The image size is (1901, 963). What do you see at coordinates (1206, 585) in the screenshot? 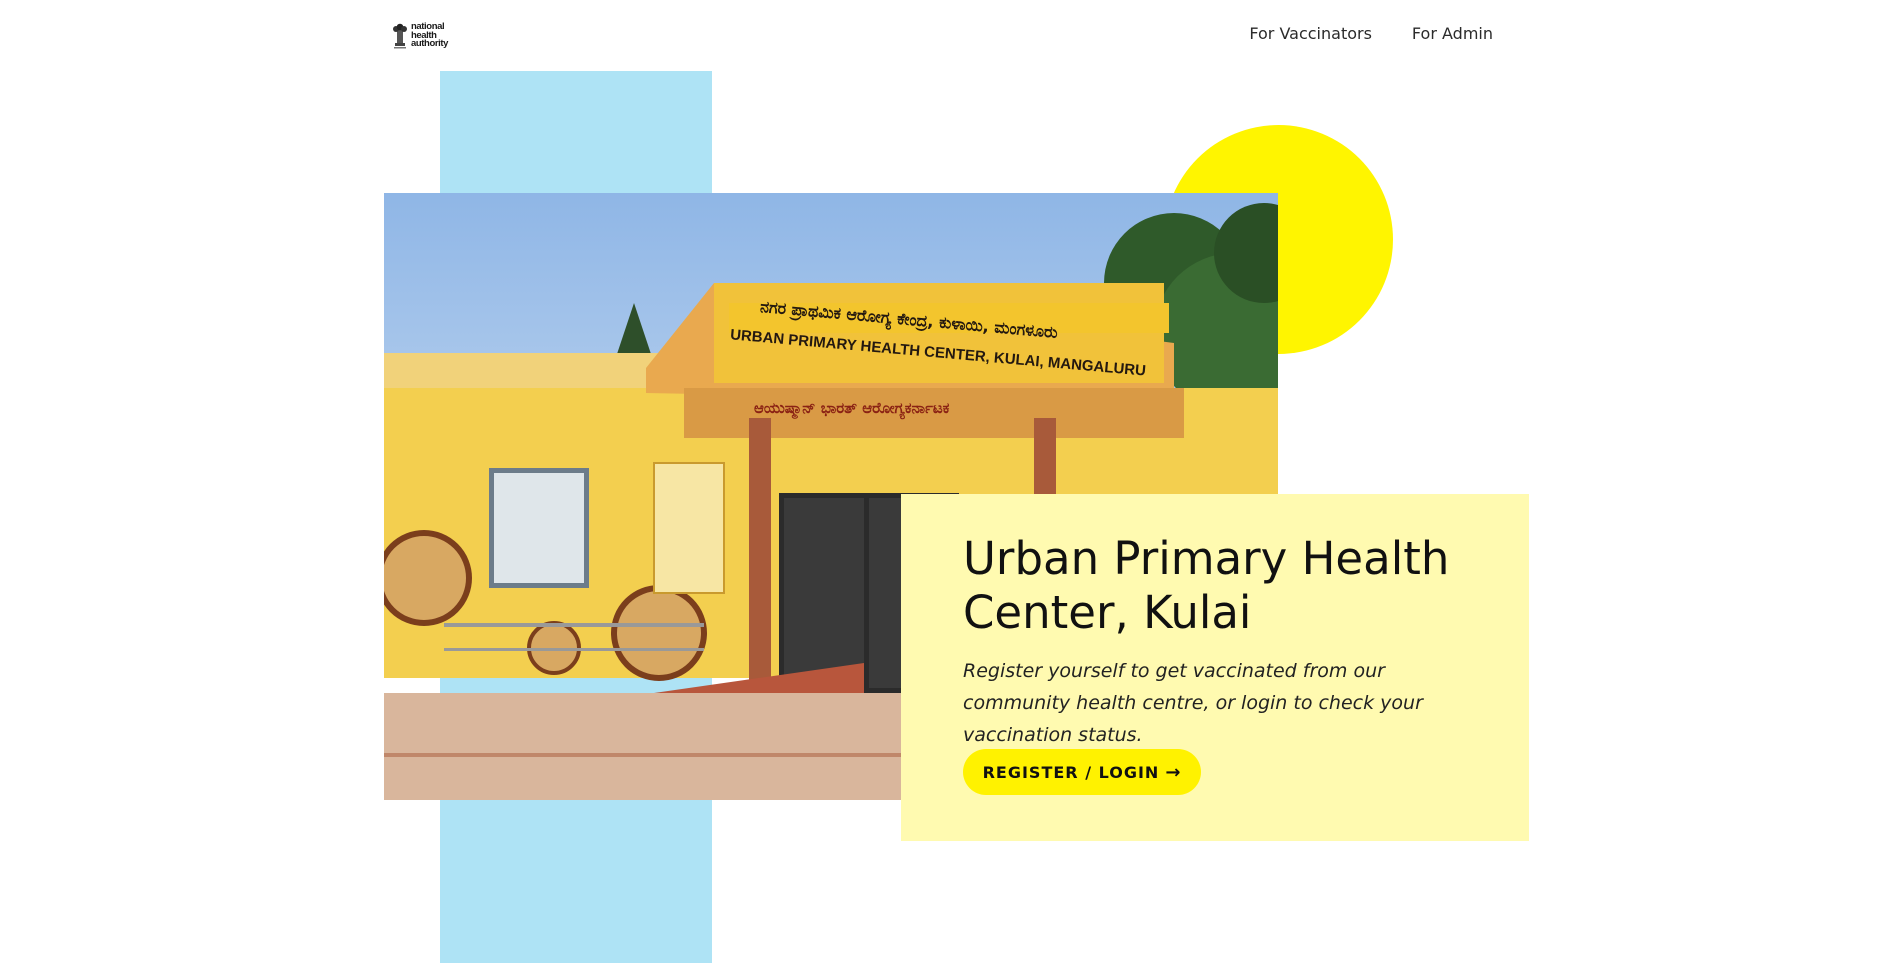
I see `hero-title: Urban Primary Health Center, Kulai` at bounding box center [1206, 585].